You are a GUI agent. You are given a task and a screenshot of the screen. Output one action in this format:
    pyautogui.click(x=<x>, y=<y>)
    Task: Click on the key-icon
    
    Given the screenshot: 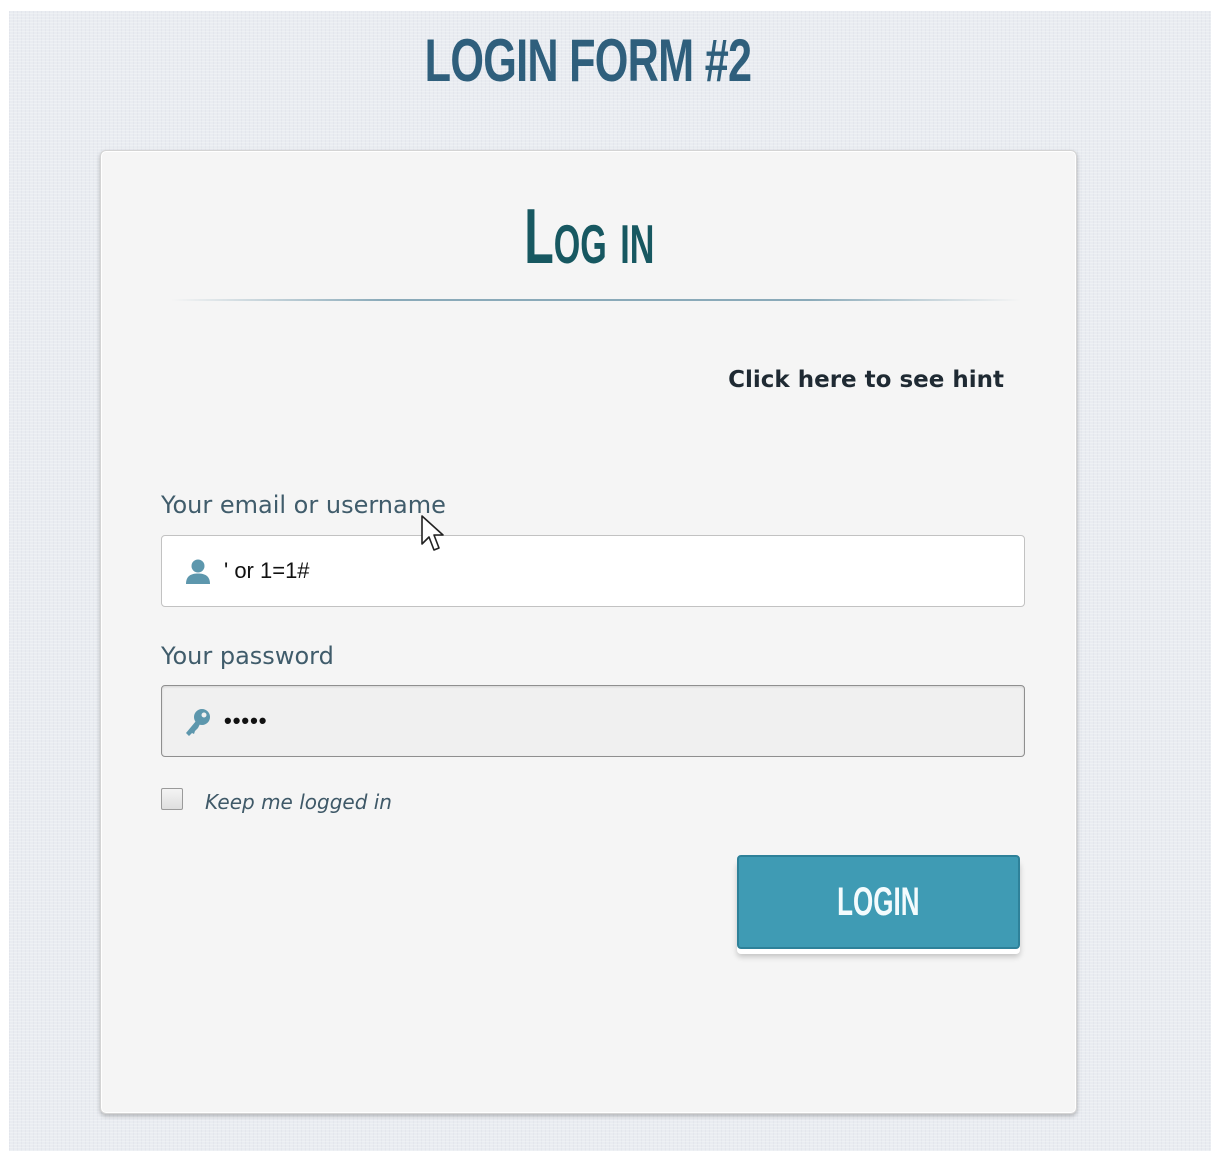 What is the action you would take?
    pyautogui.click(x=198, y=722)
    